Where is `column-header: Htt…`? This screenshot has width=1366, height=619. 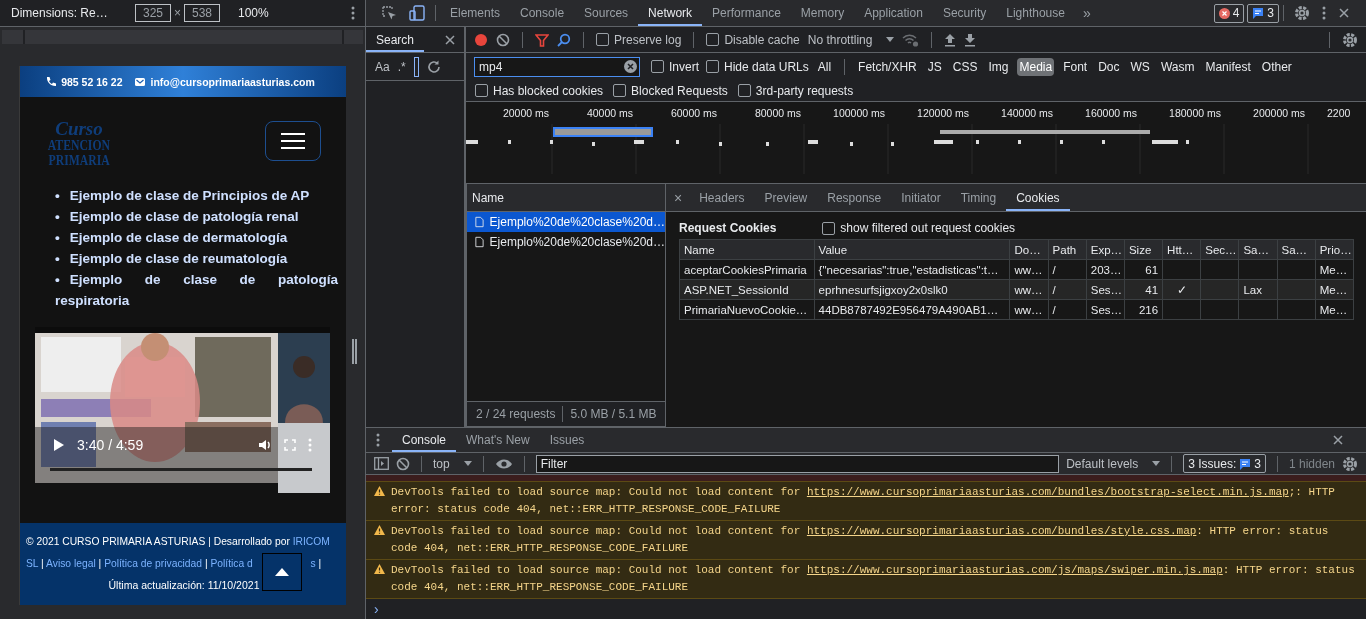
column-header: Htt… is located at coordinates (1181, 249).